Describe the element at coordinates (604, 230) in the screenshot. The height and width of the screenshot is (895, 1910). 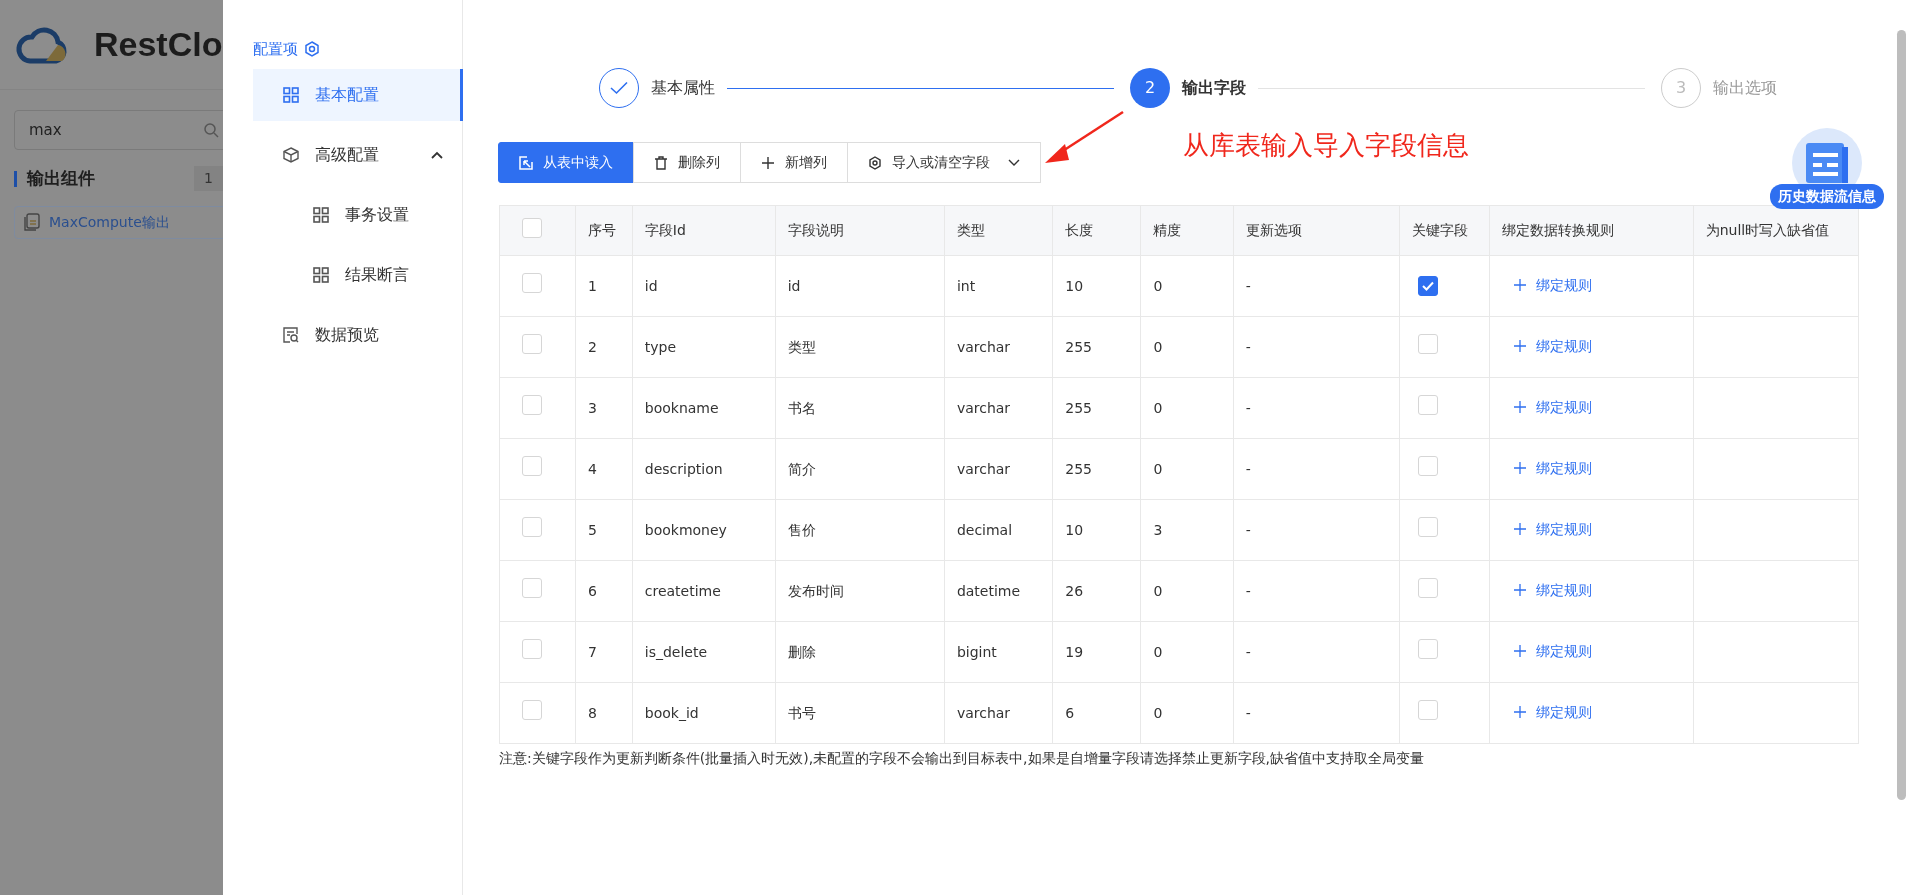
I see `column-header: 序号` at that location.